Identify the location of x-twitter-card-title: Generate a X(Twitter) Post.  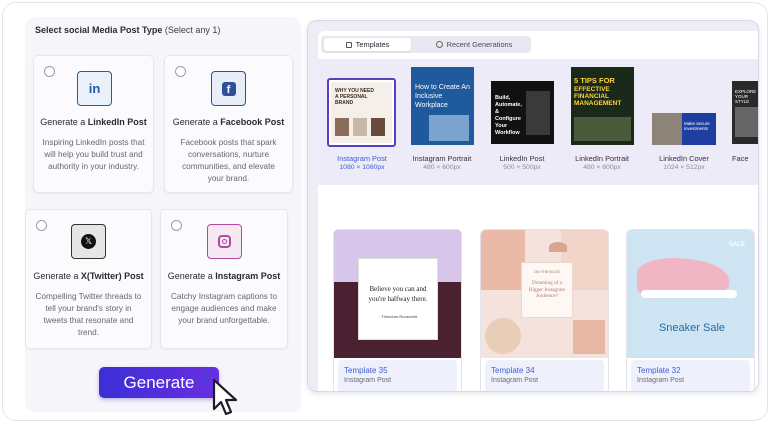
(88, 276).